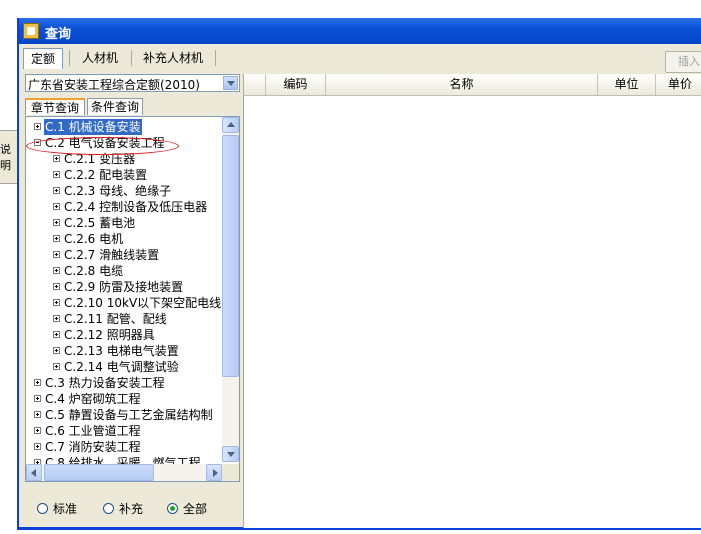  I want to click on tree-node-label: C.2.4 控制设备及低压电器, so click(136, 207).